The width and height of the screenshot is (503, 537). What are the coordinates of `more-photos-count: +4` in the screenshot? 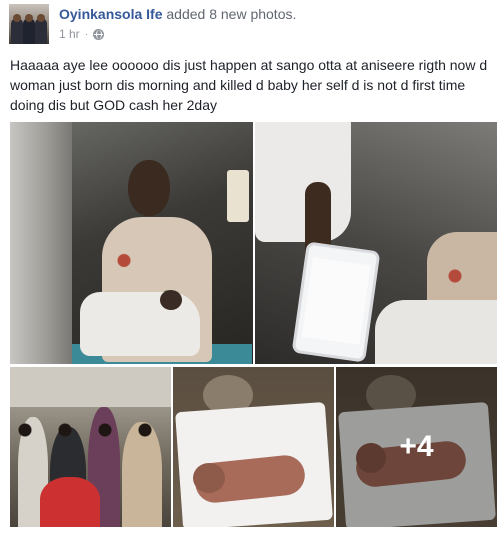 It's located at (416, 446).